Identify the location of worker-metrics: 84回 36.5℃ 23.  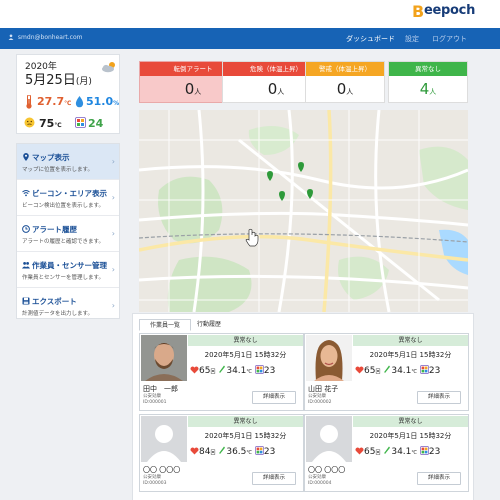
(232, 451).